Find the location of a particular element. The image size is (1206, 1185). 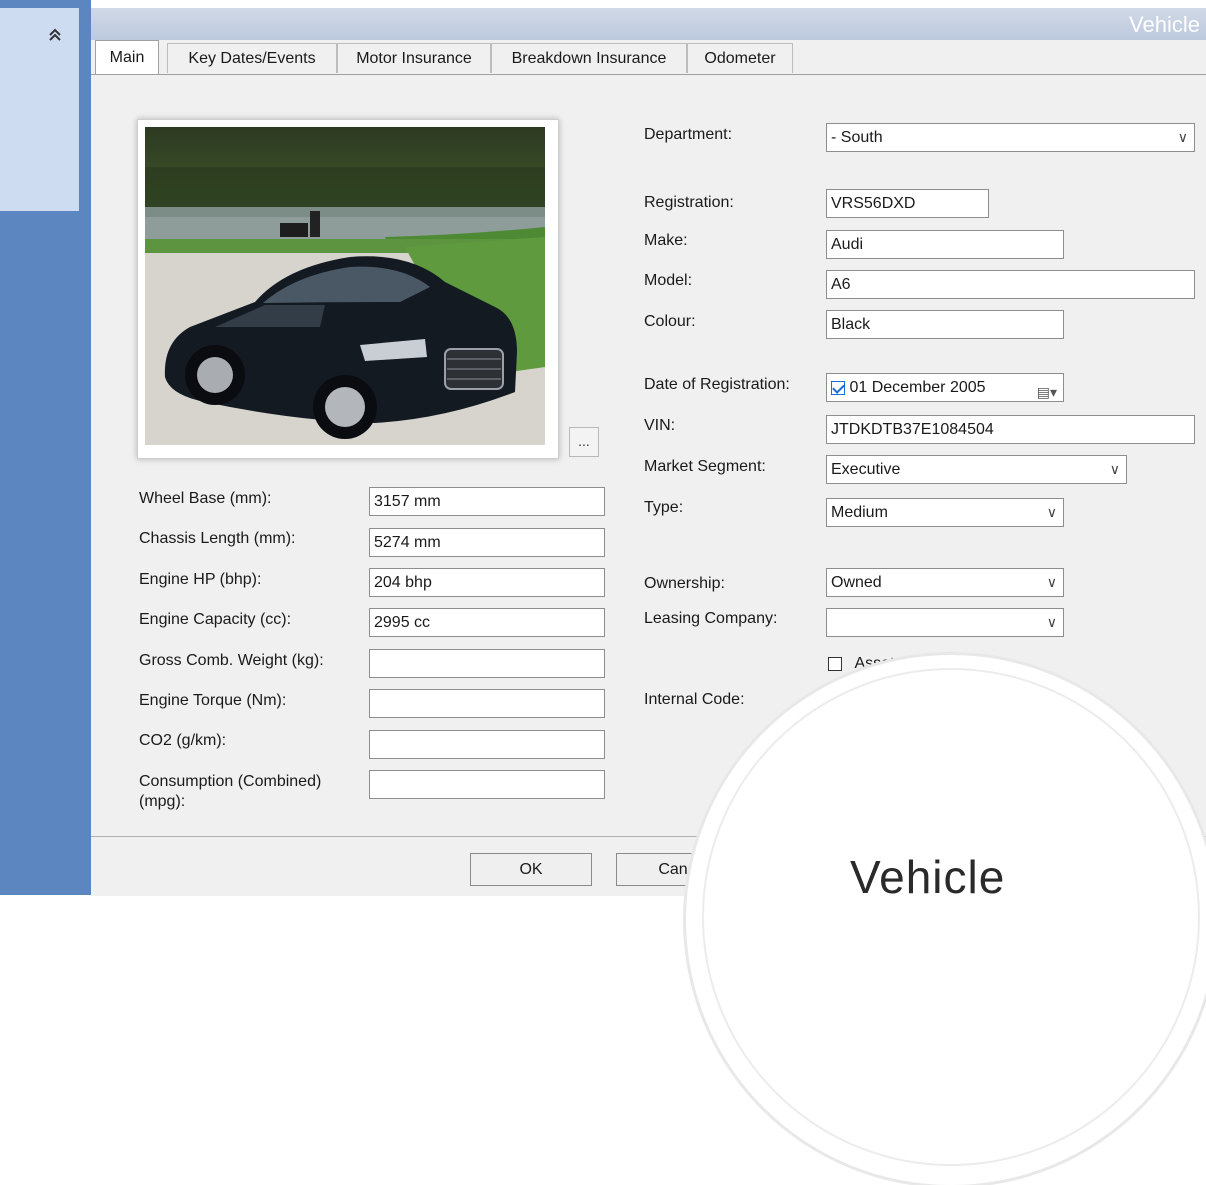

date-of-registration-label: Date of Registration: is located at coordinates (717, 384).